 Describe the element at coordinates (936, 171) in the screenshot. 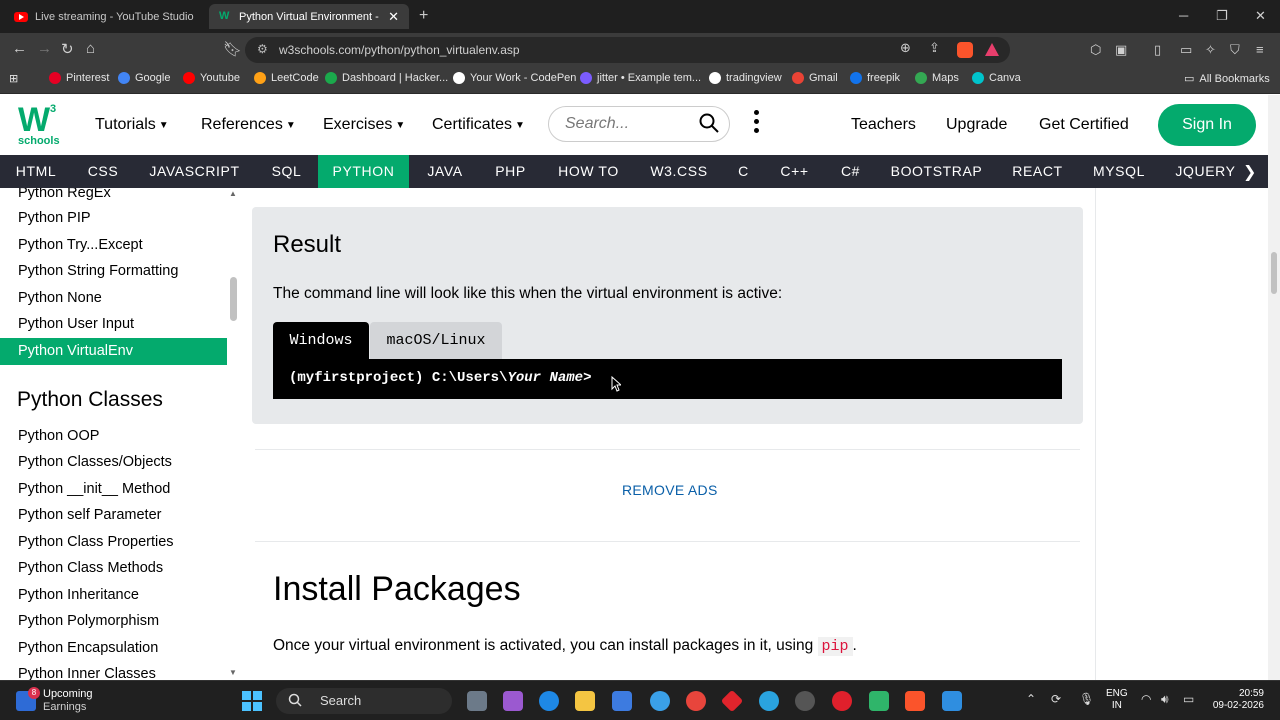

I see `topic-bootstrap: BOOTSTRAP` at that location.